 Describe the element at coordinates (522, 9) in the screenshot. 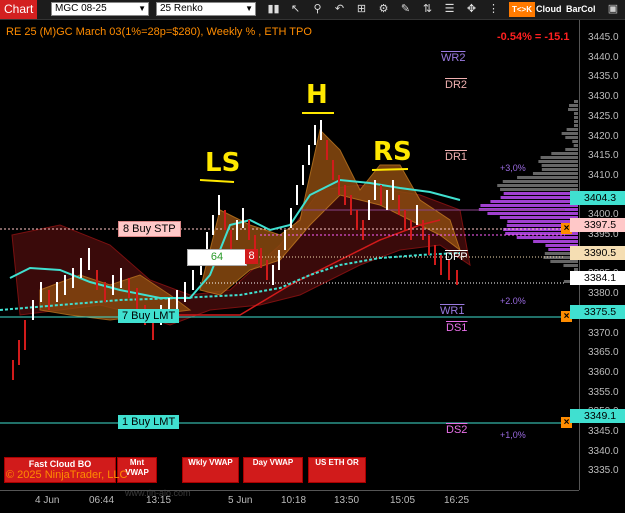

I see `tk-toggle-button: T<>K` at that location.